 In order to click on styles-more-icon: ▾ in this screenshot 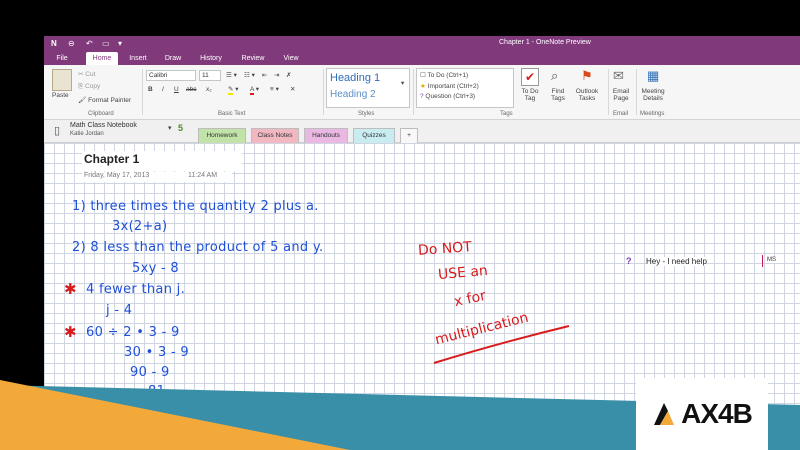, I will do `click(402, 83)`.